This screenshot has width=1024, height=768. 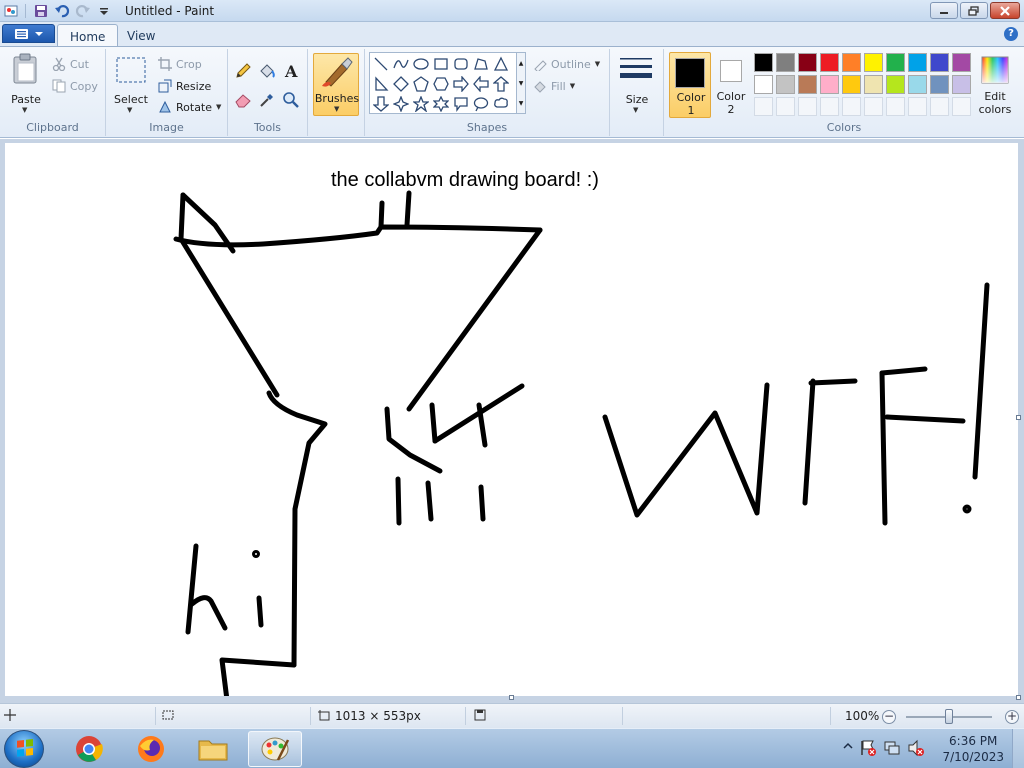 What do you see at coordinates (974, 10) in the screenshot?
I see `restore-button` at bounding box center [974, 10].